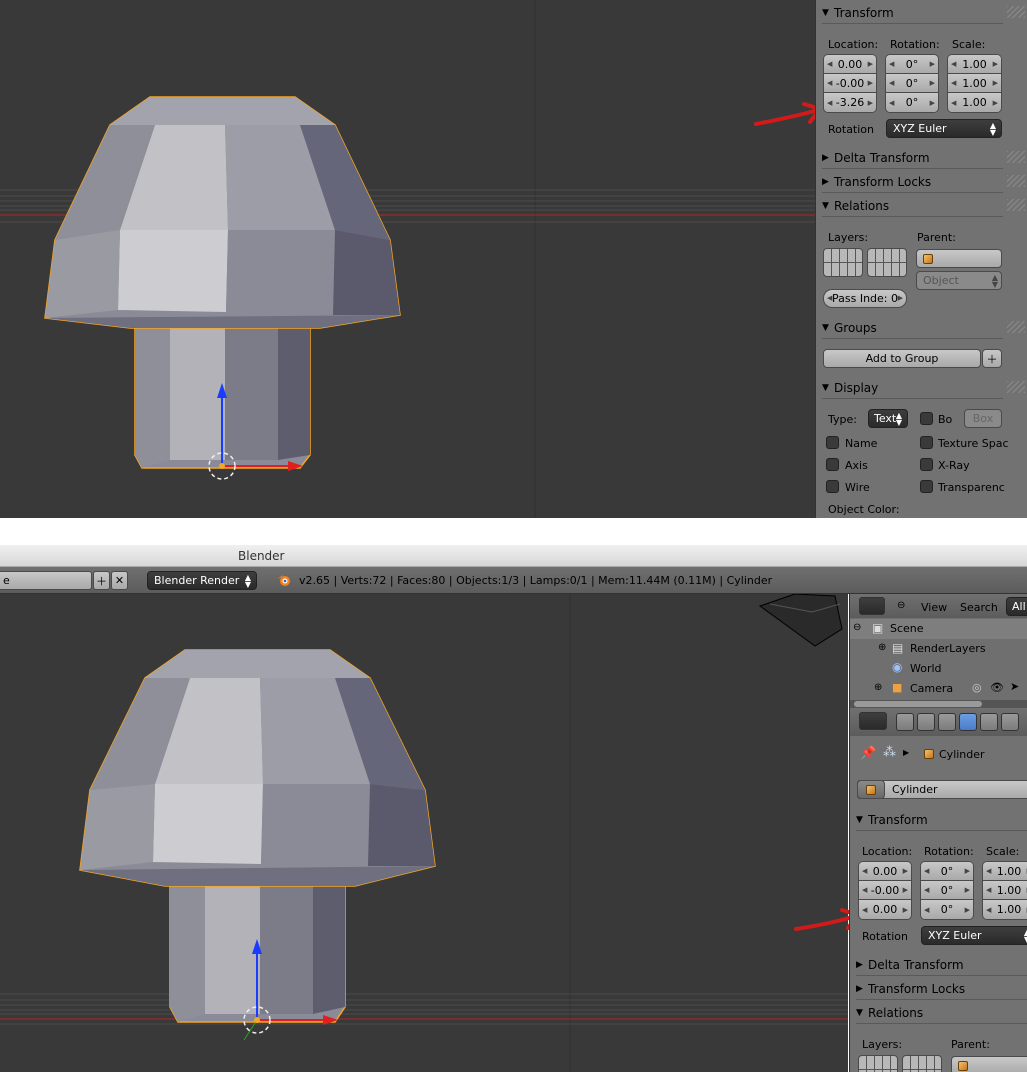 The width and height of the screenshot is (1027, 1072). Describe the element at coordinates (832, 486) in the screenshot. I see `top-wire-checkbox` at that location.